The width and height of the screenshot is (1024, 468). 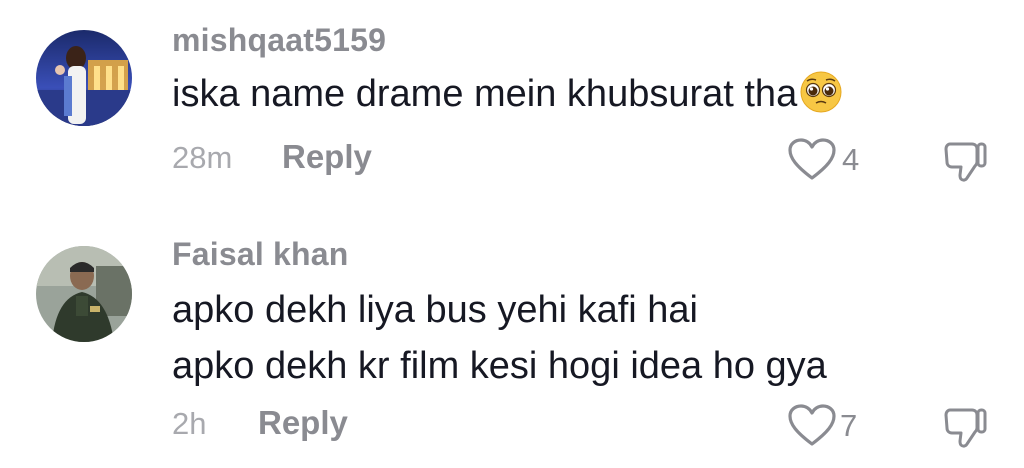 I want to click on pleading-face-emoji-icon, so click(x=821, y=92).